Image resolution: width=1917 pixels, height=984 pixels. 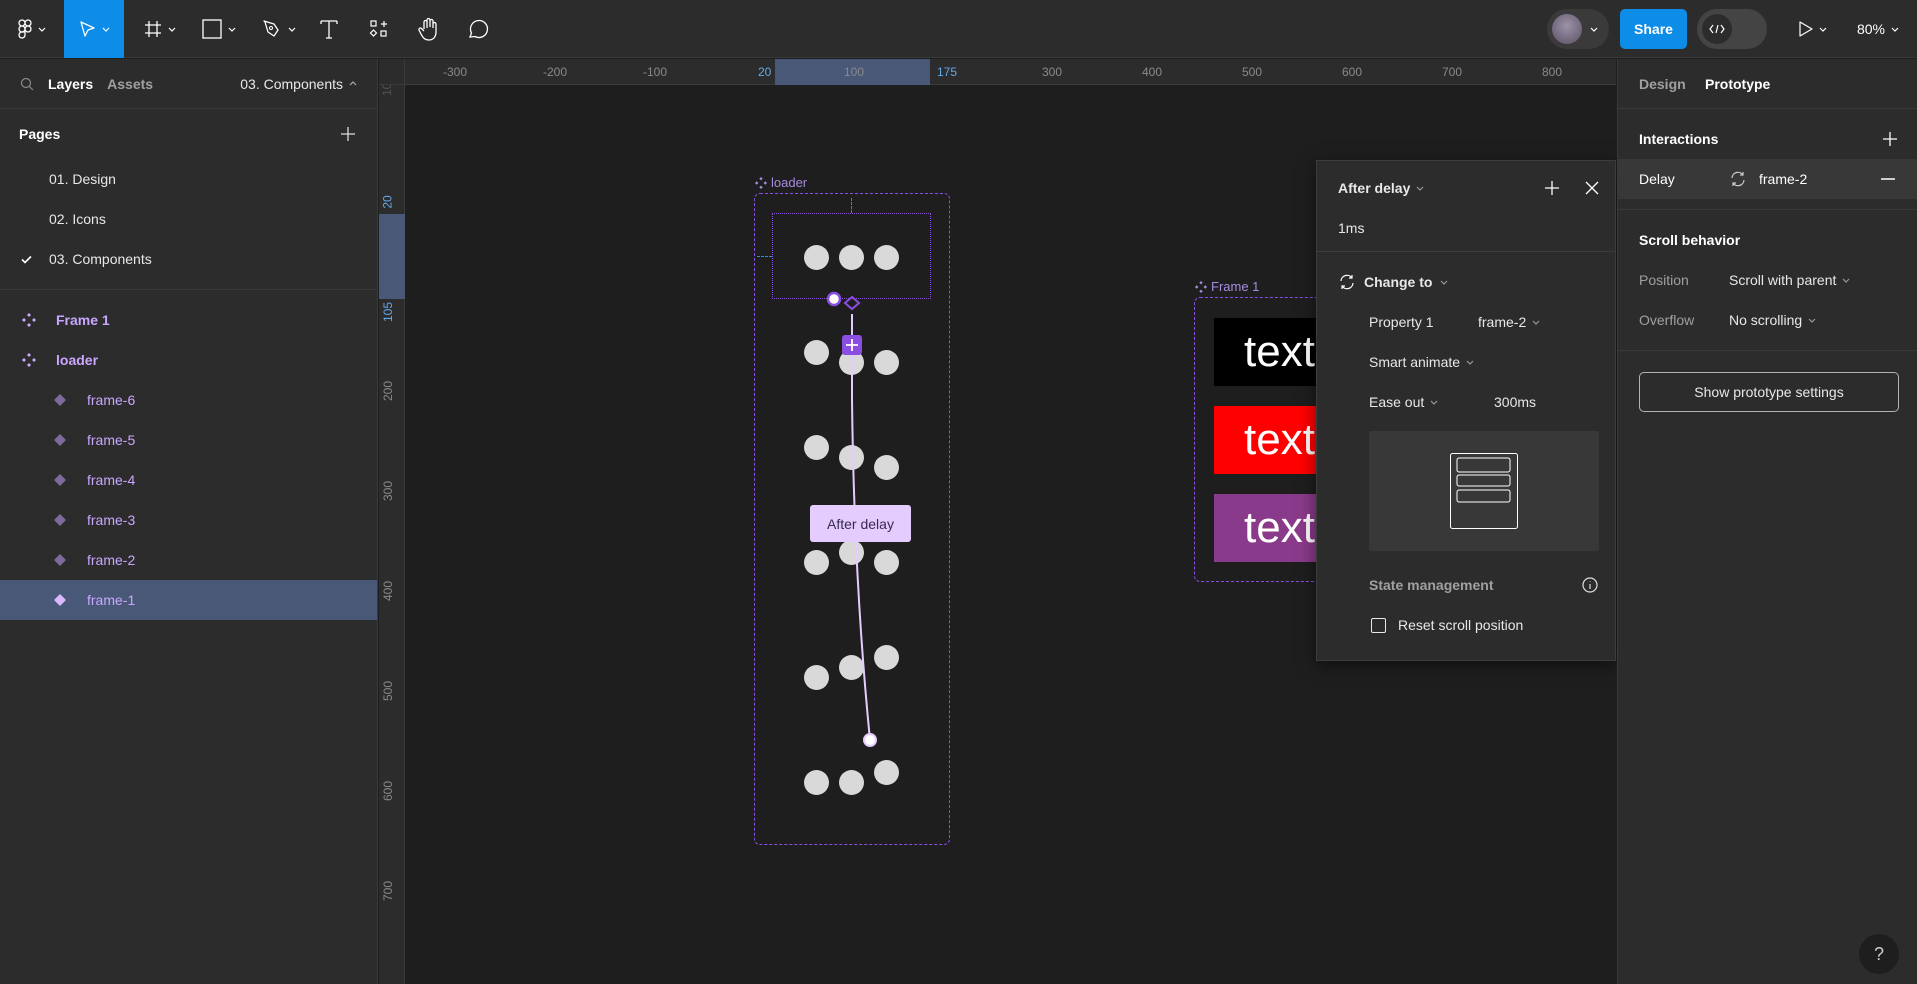 I want to click on change-to-cycle-icon, so click(x=1738, y=179).